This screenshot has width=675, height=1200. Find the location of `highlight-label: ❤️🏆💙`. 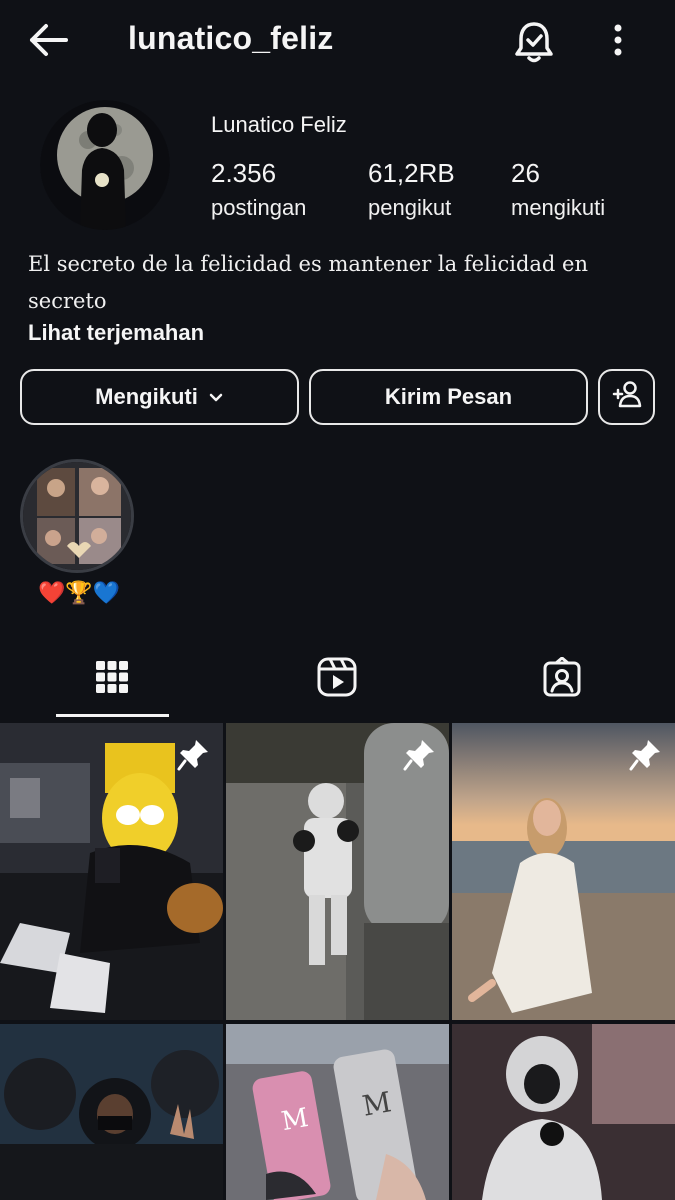

highlight-label: ❤️🏆💙 is located at coordinates (79, 592).